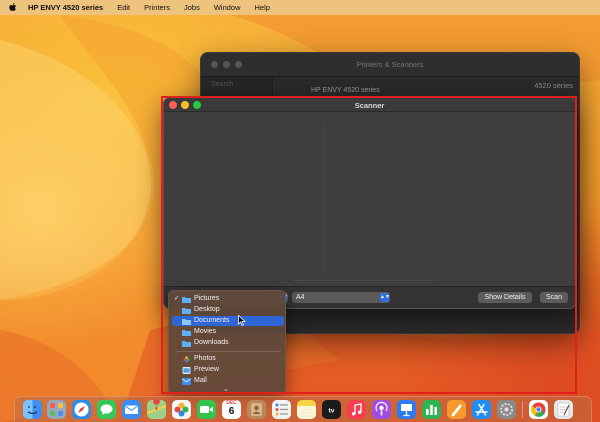 Image resolution: width=600 pixels, height=422 pixels. What do you see at coordinates (456, 409) in the screenshot?
I see `dock-pages-icon` at bounding box center [456, 409].